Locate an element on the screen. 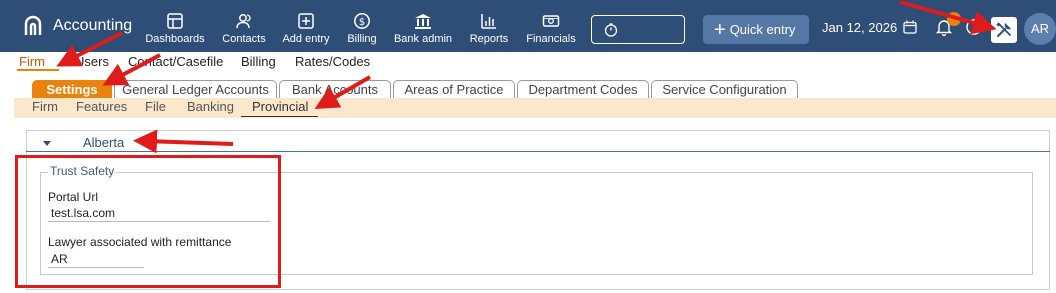  timer-button is located at coordinates (638, 29).